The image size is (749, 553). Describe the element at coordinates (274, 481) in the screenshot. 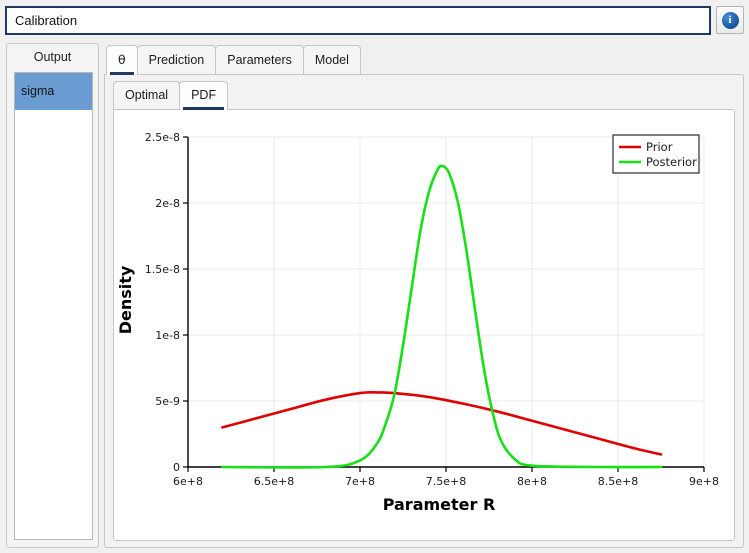

I see `x-tick-label: 6.5e+8` at that location.